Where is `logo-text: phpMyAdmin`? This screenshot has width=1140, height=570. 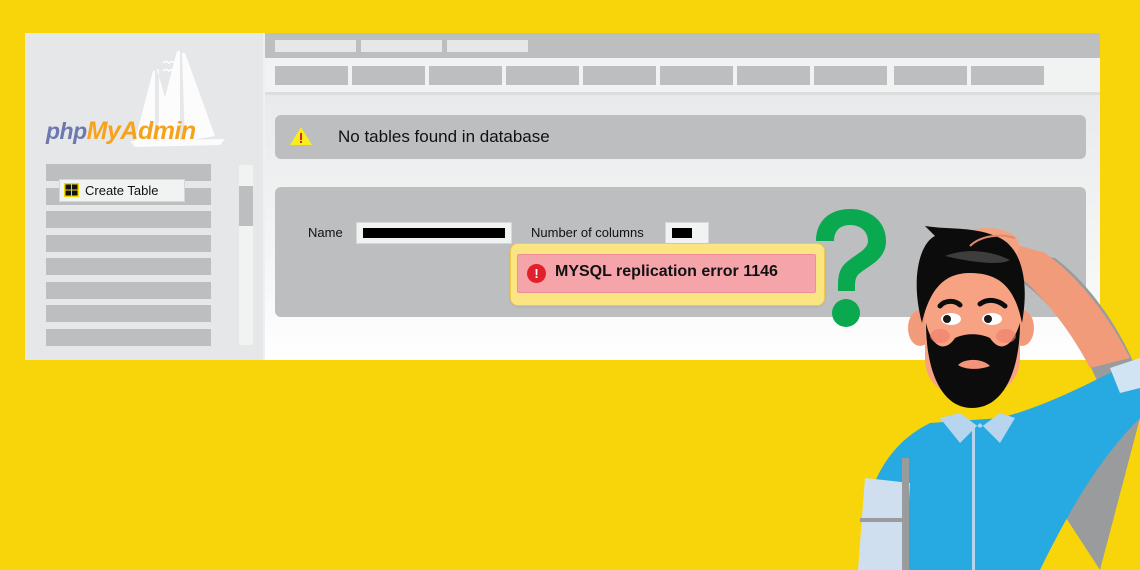 logo-text: phpMyAdmin is located at coordinates (121, 131).